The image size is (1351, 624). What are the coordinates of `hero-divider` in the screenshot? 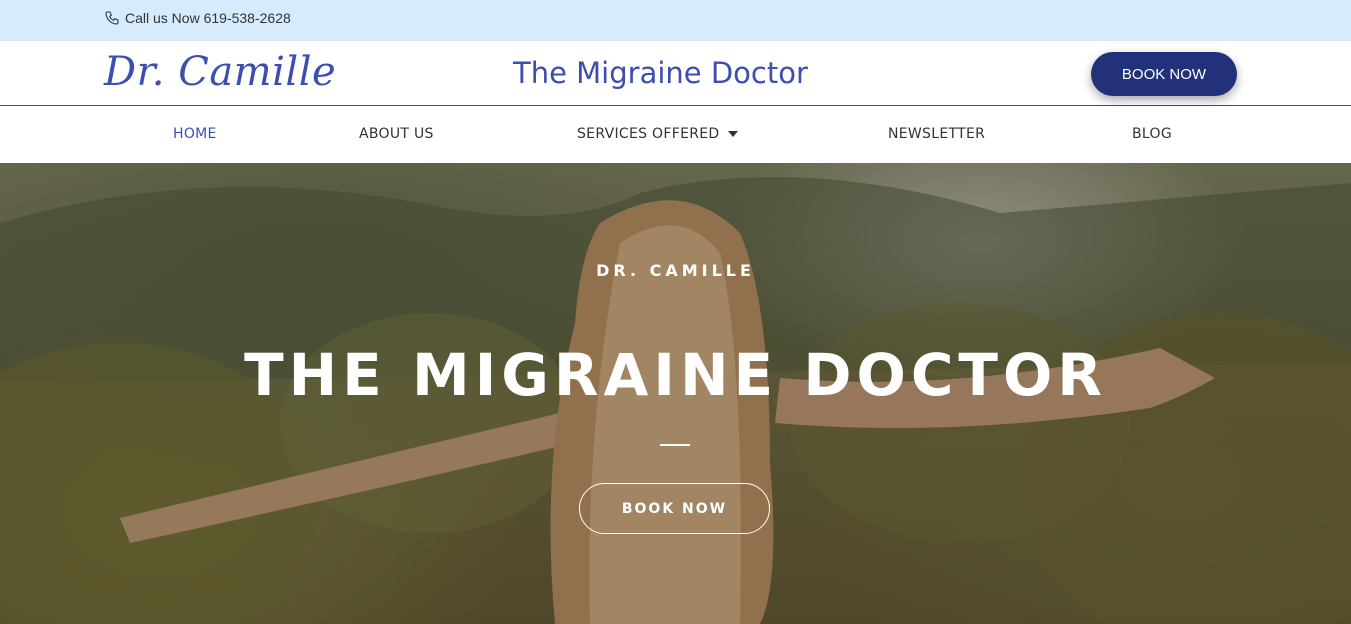 It's located at (675, 445).